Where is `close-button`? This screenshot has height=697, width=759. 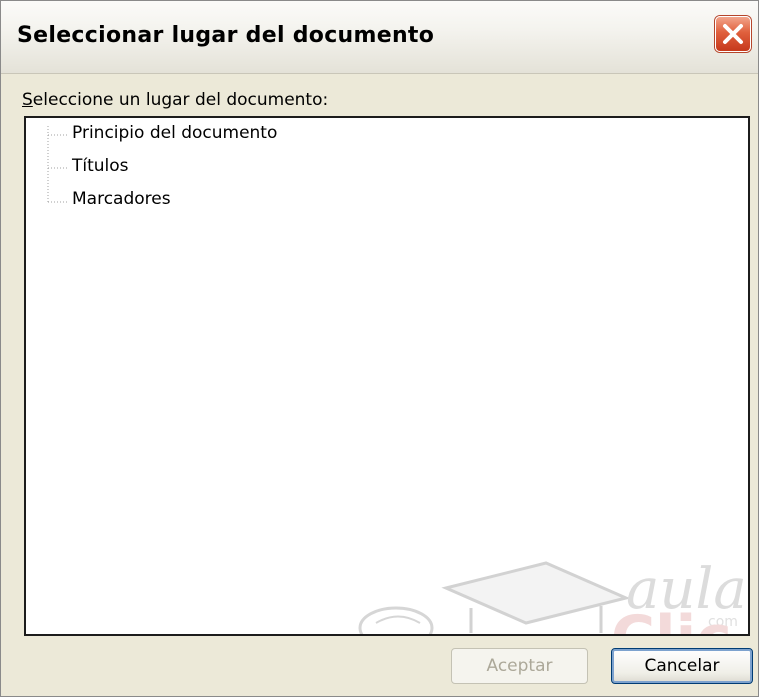 close-button is located at coordinates (733, 34).